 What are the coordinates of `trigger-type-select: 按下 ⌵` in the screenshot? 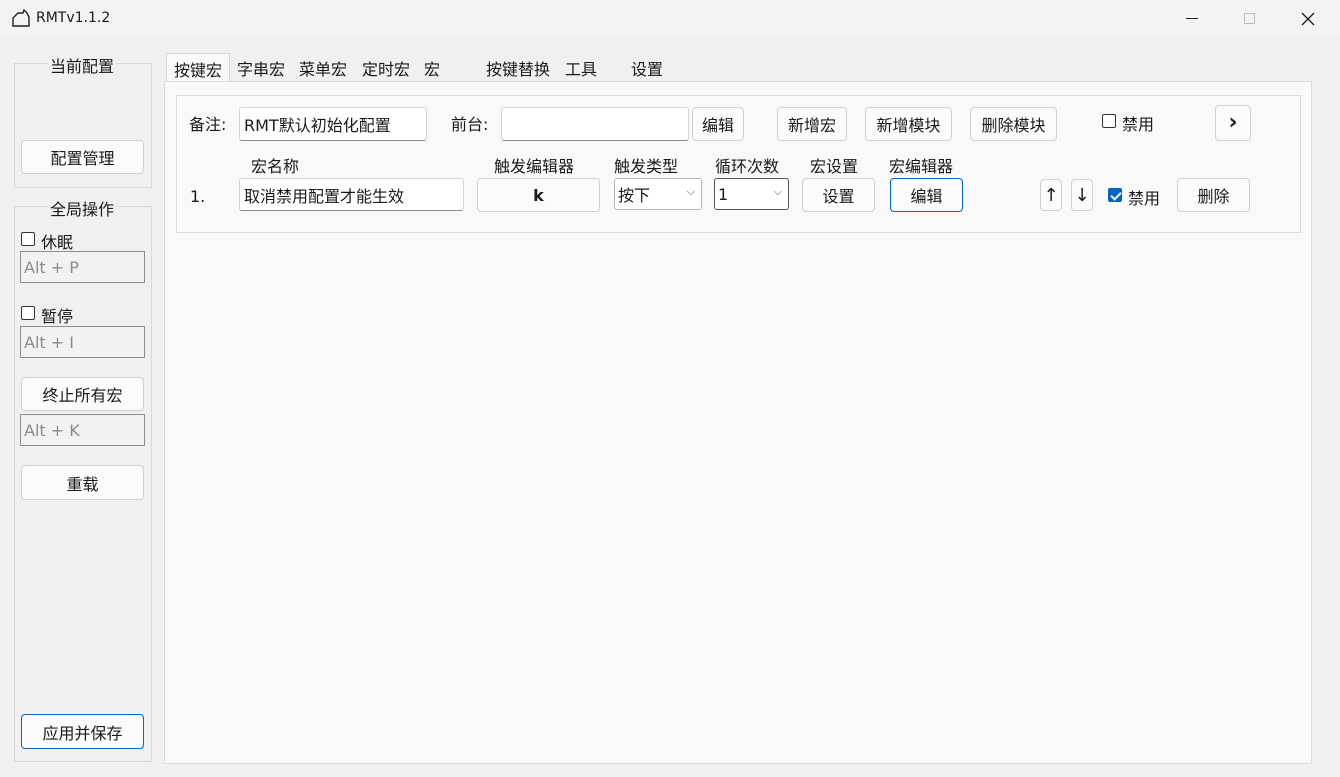 It's located at (658, 194).